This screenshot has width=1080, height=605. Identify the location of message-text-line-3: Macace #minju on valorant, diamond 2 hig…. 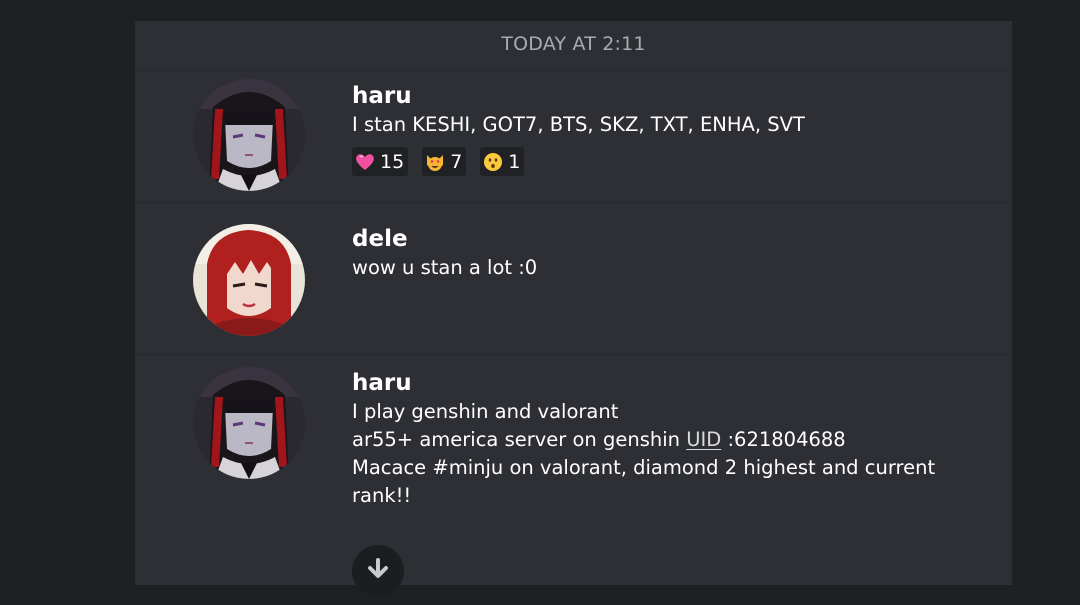
(644, 467).